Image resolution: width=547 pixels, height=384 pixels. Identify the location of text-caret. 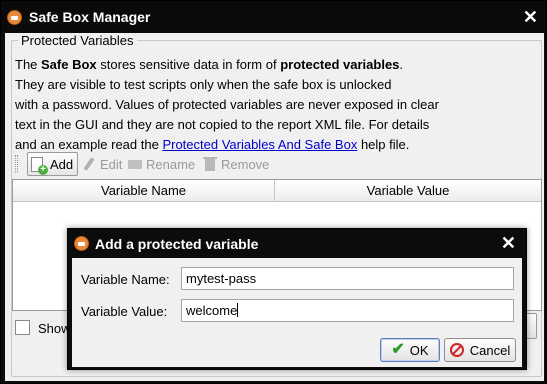
(238, 310).